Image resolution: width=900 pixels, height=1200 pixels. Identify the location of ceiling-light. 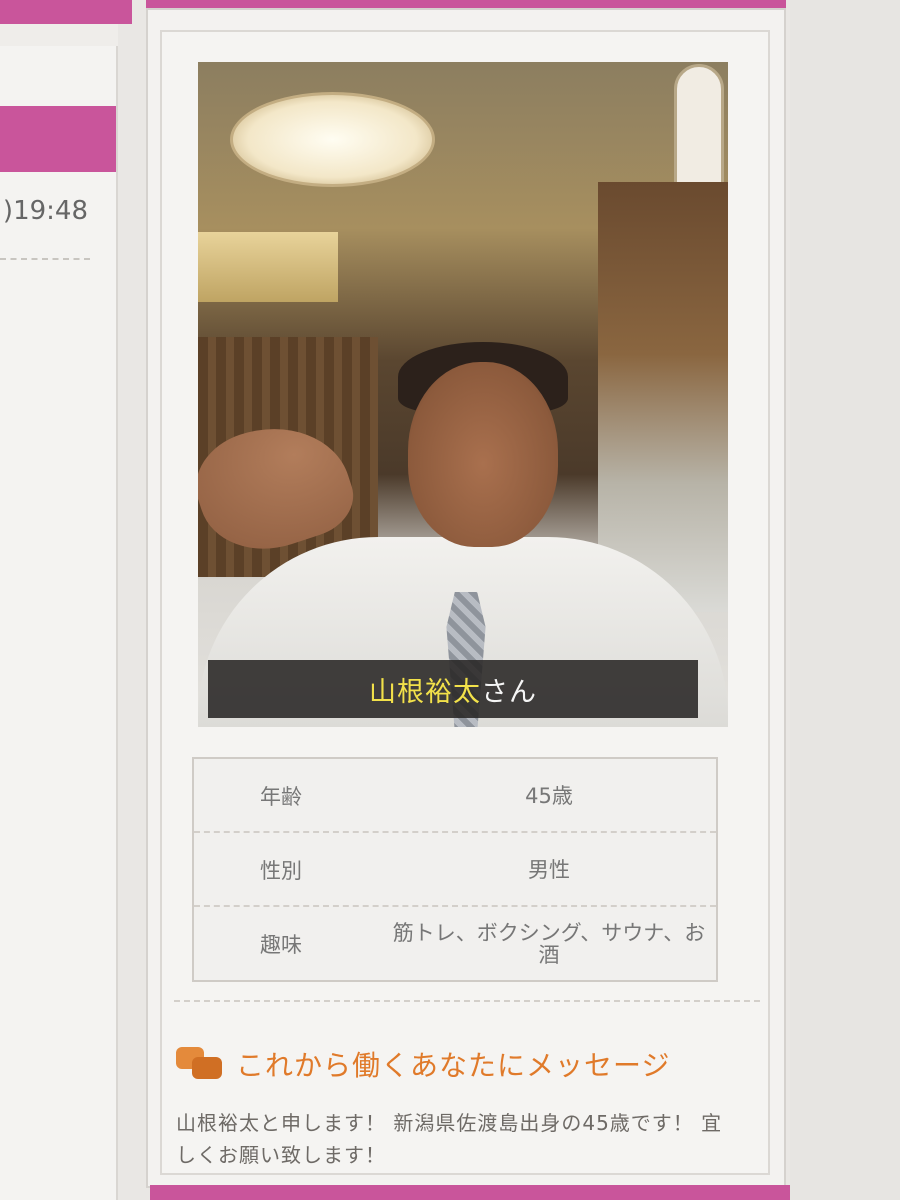
(332, 139).